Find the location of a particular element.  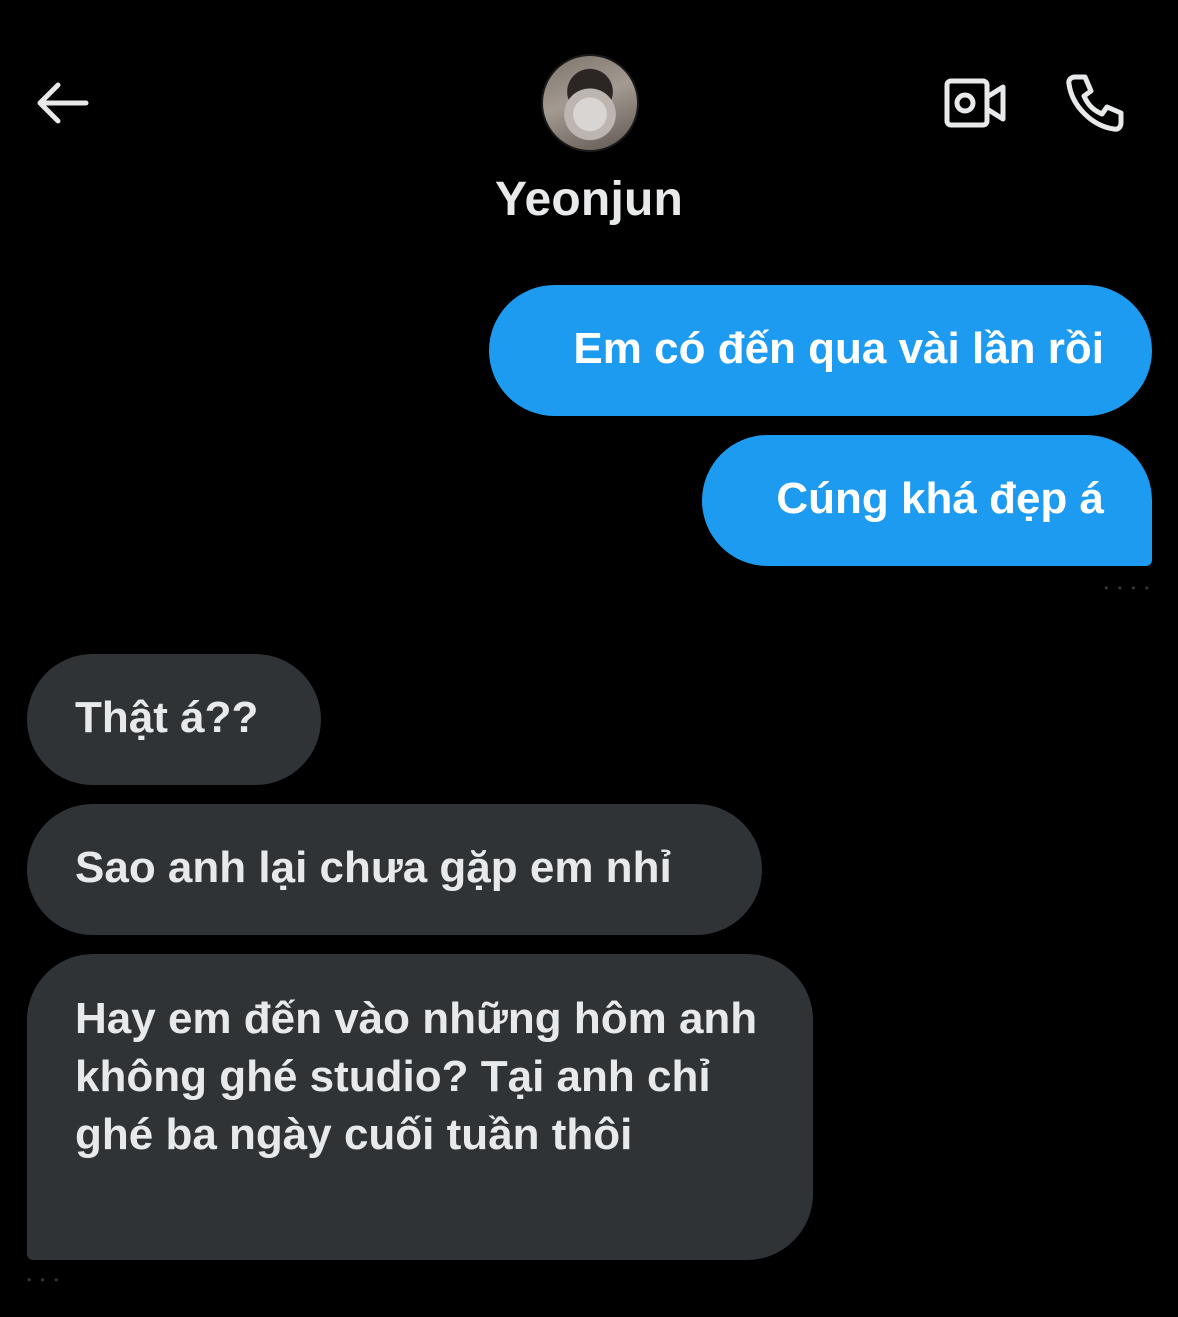

video-camera-icon is located at coordinates (975, 103).